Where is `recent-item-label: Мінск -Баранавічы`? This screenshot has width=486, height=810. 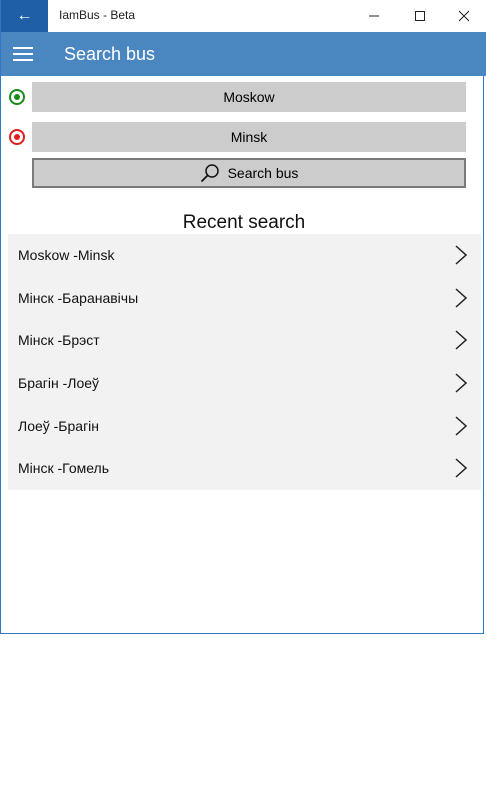
recent-item-label: Мінск -Баранавічы is located at coordinates (78, 297).